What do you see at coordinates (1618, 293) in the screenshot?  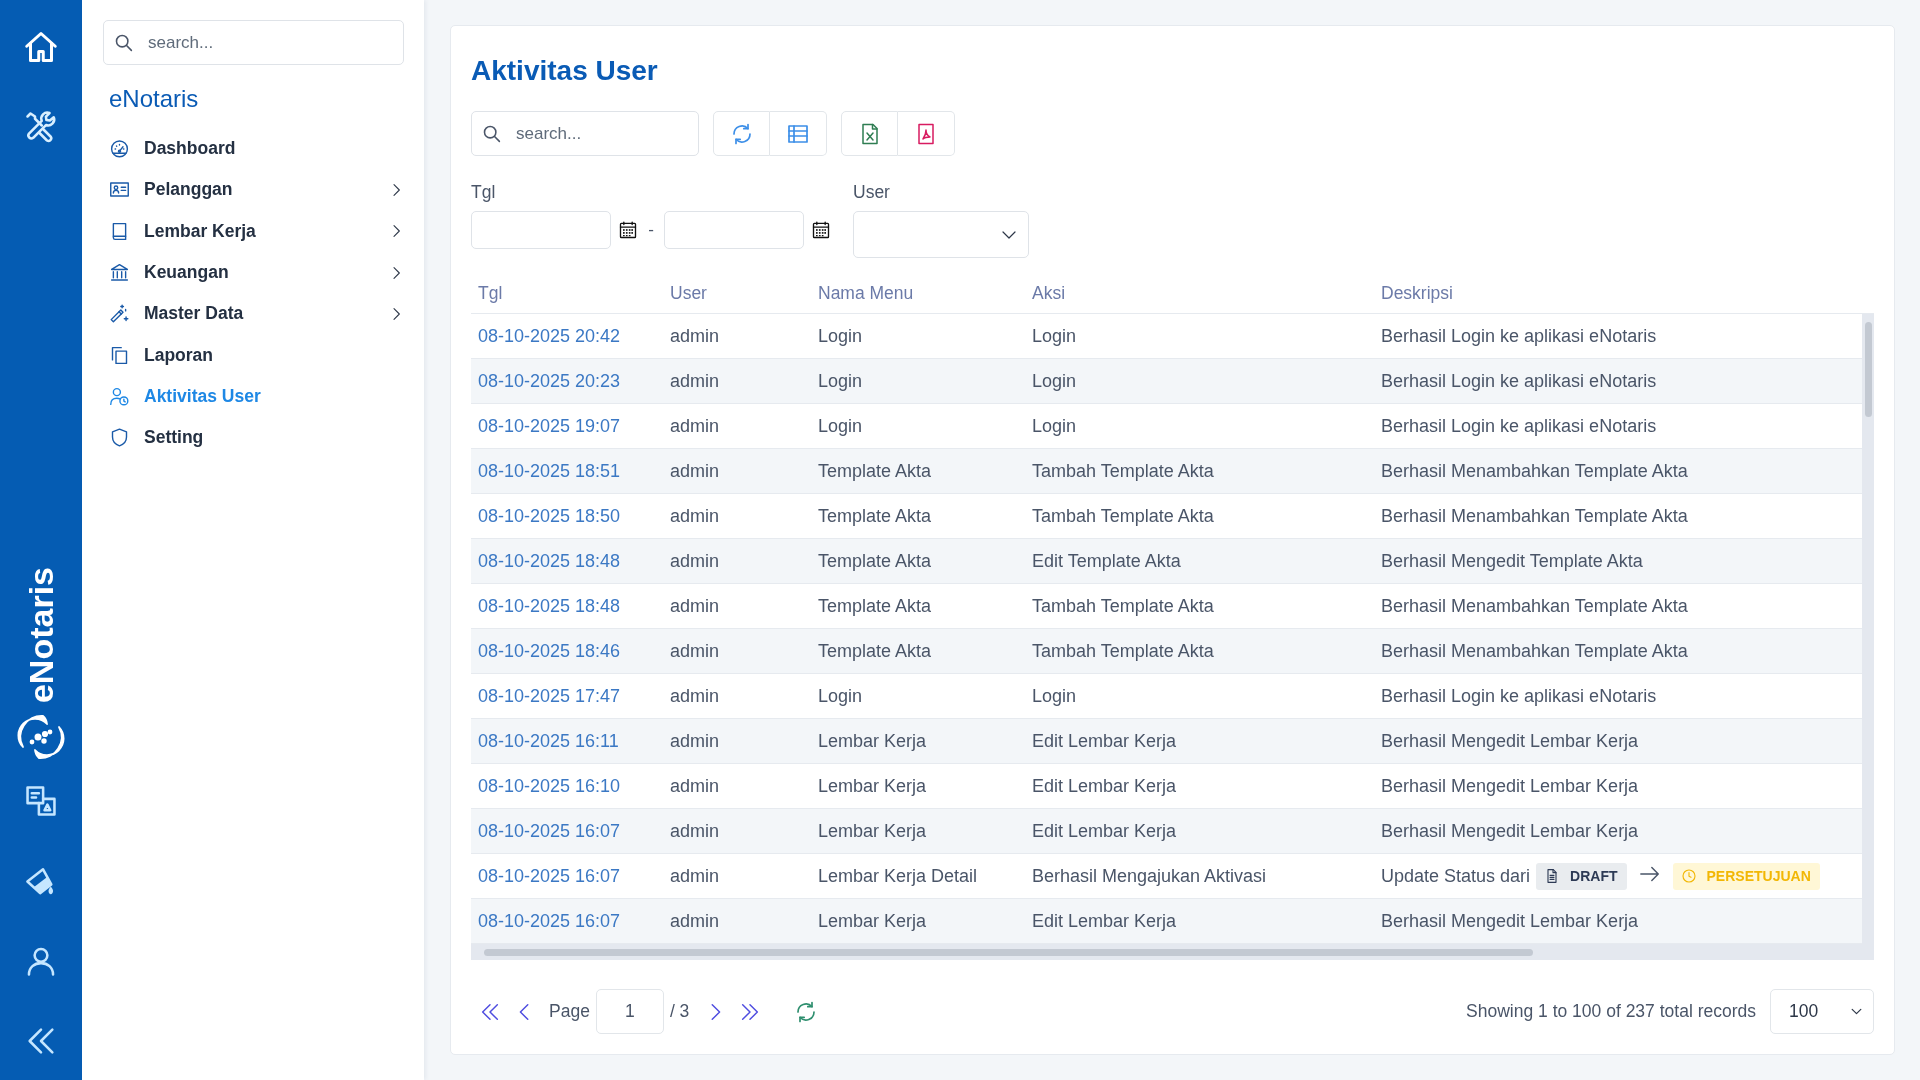 I see `column-header: Deskripsi` at bounding box center [1618, 293].